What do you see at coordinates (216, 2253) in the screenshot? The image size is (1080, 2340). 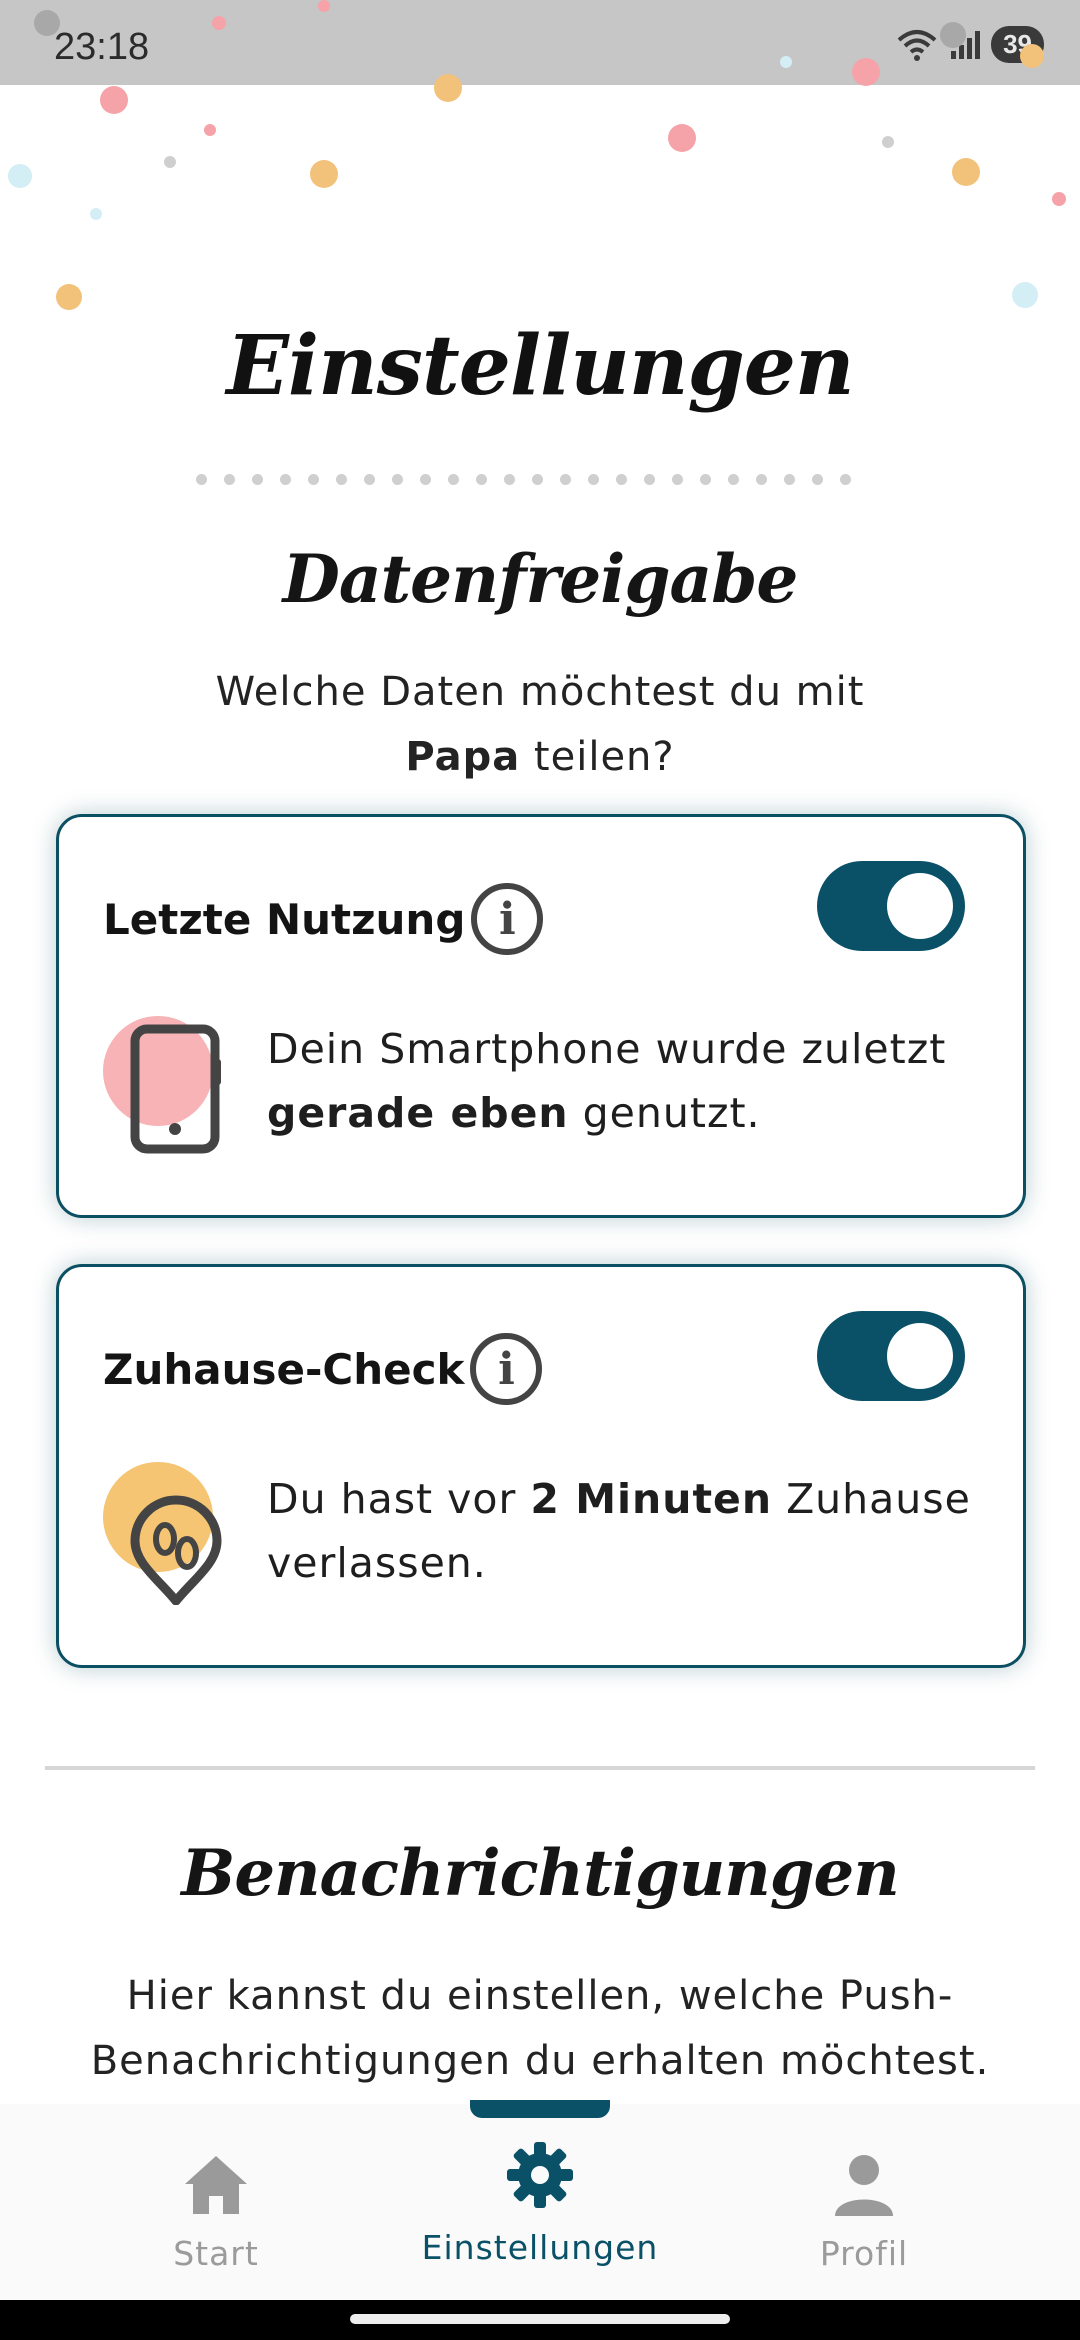 I see `nav-label-start: Start` at bounding box center [216, 2253].